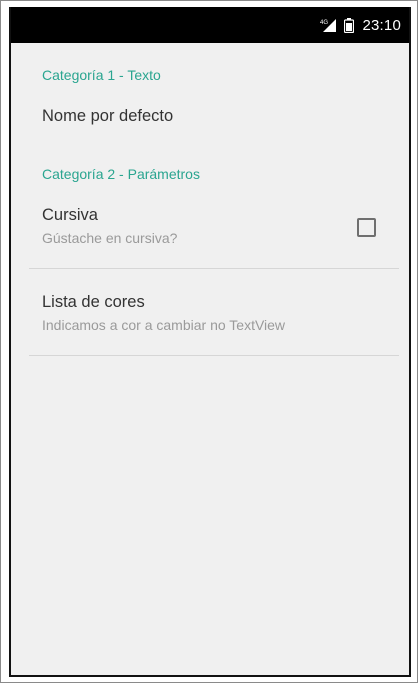  I want to click on battery-icon, so click(349, 25).